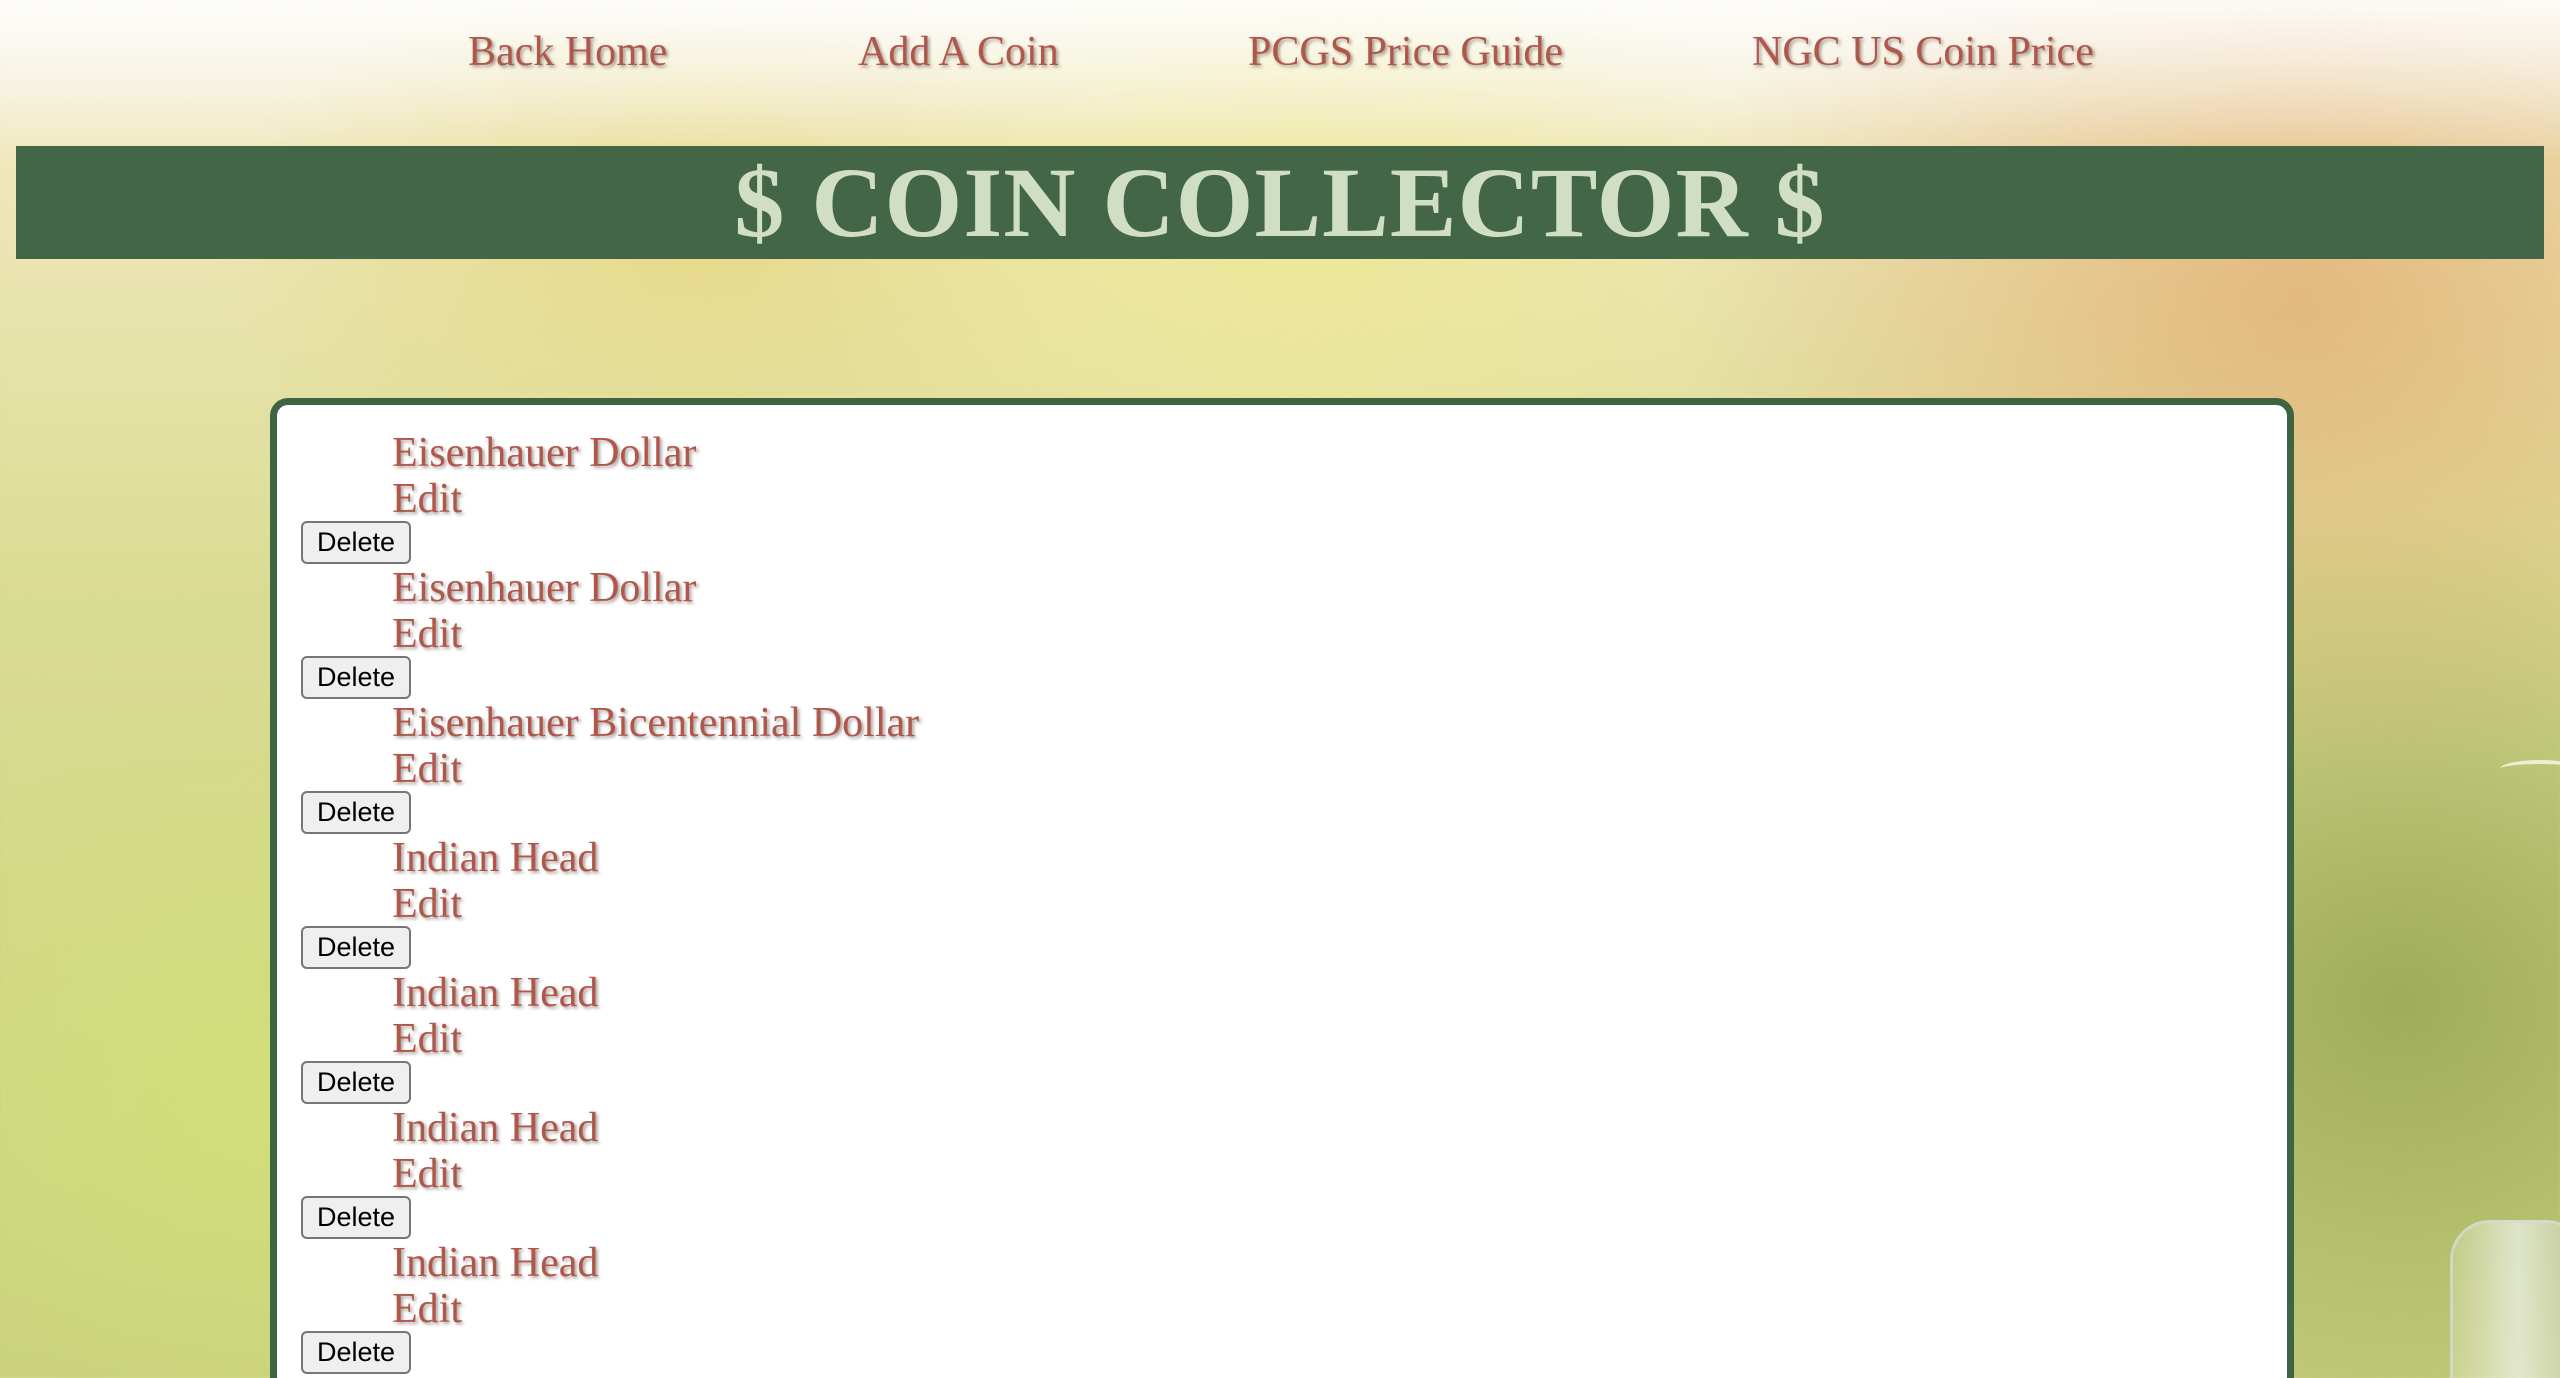  Describe the element at coordinates (1923, 52) in the screenshot. I see `nav-link-ngc-coin-price: NGC US Coin Price` at that location.